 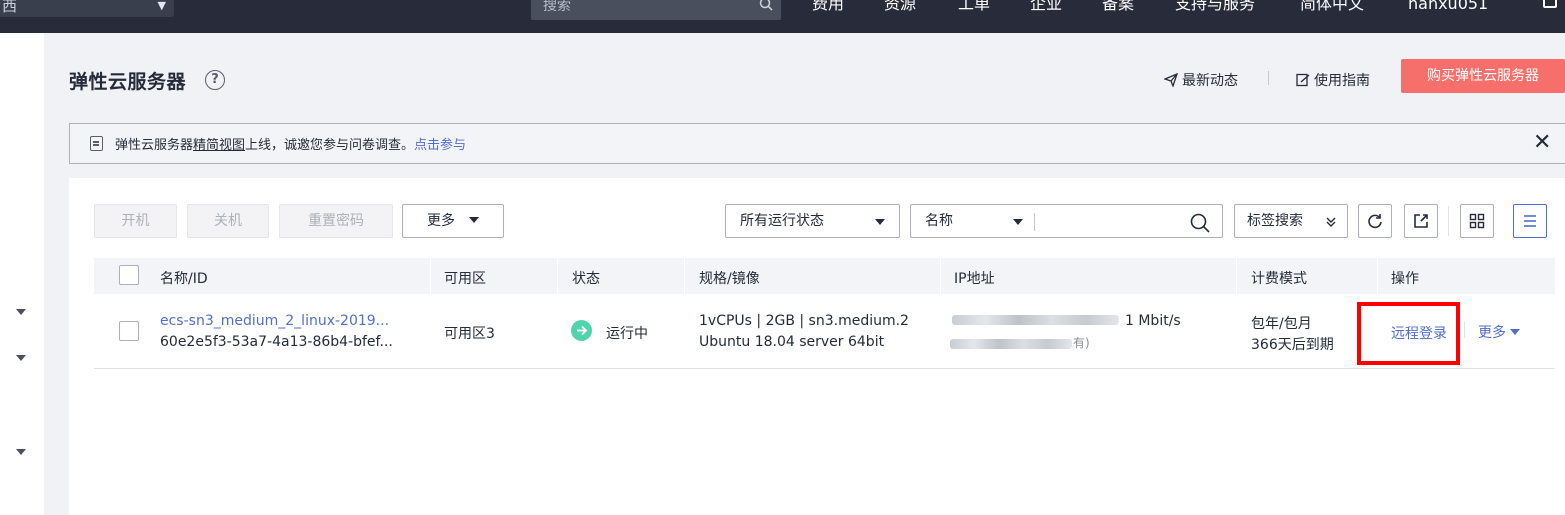 What do you see at coordinates (1492, 333) in the screenshot?
I see `row-more-label: 更多` at bounding box center [1492, 333].